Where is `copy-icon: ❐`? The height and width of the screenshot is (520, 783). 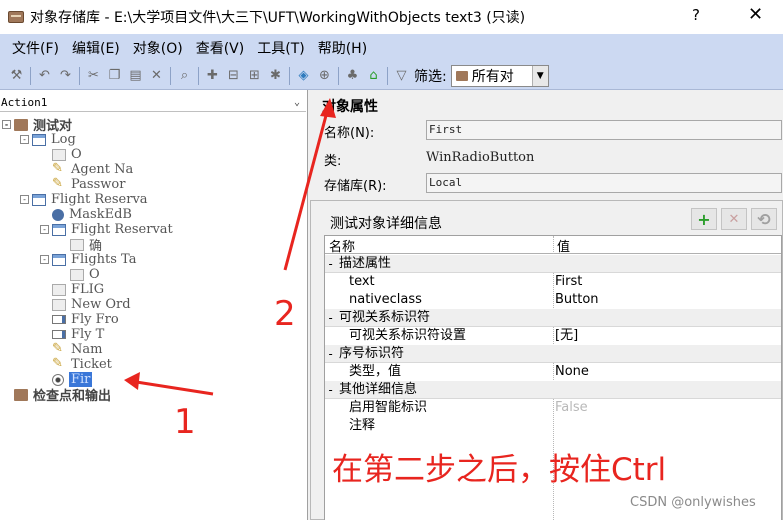 copy-icon: ❐ is located at coordinates (115, 76).